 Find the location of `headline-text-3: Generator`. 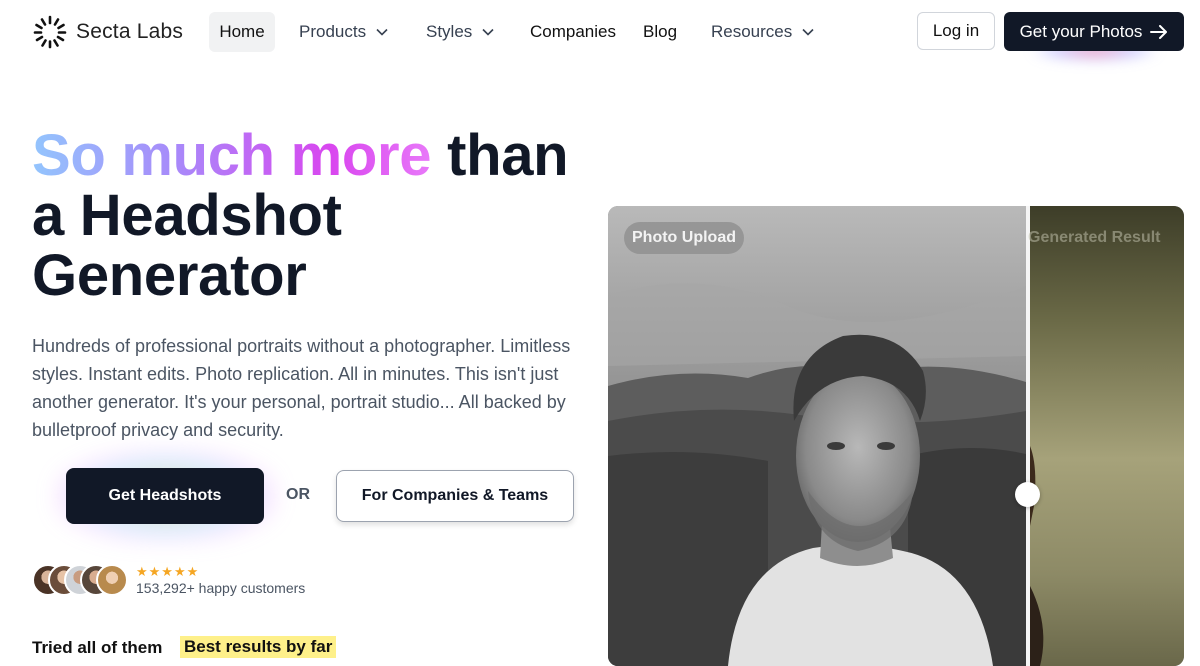

headline-text-3: Generator is located at coordinates (169, 275).